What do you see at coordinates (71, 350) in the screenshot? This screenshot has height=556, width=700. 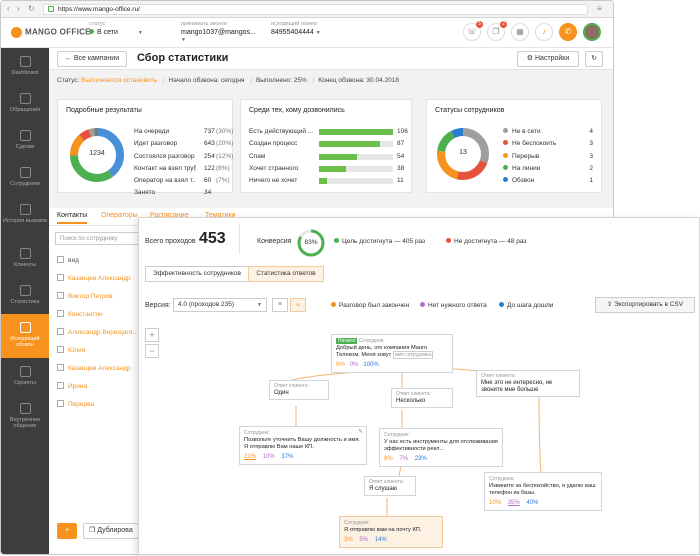 I see `list-item: Юлия` at bounding box center [71, 350].